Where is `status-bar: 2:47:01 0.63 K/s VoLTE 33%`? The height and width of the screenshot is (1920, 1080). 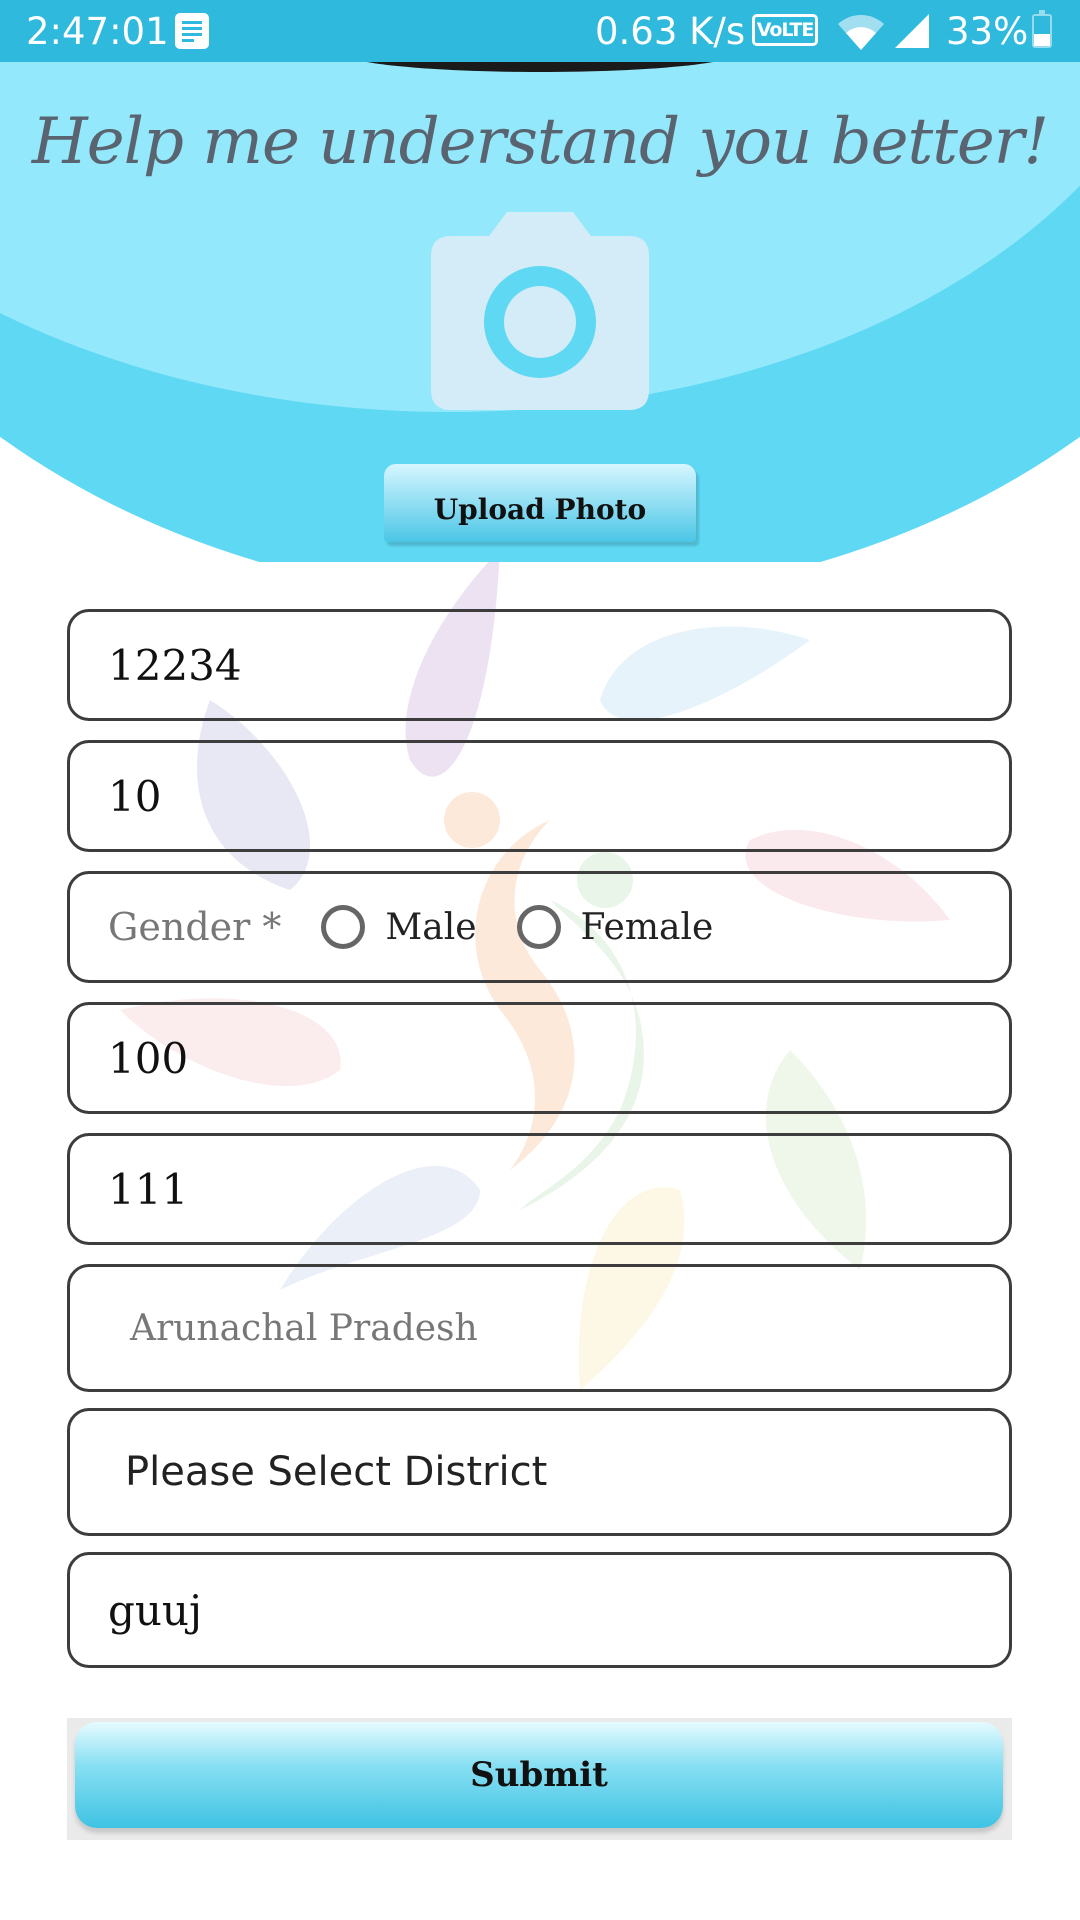 status-bar: 2:47:01 0.63 K/s VoLTE 33% is located at coordinates (540, 31).